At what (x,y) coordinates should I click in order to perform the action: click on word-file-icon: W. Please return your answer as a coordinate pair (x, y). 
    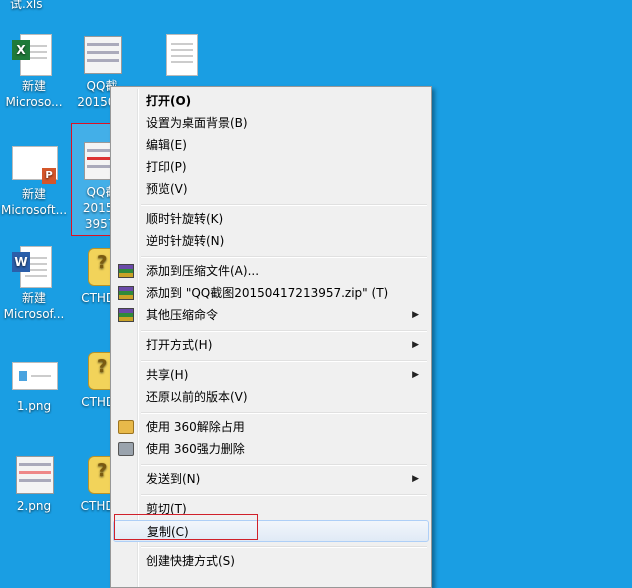
    Looking at the image, I should click on (34, 266).